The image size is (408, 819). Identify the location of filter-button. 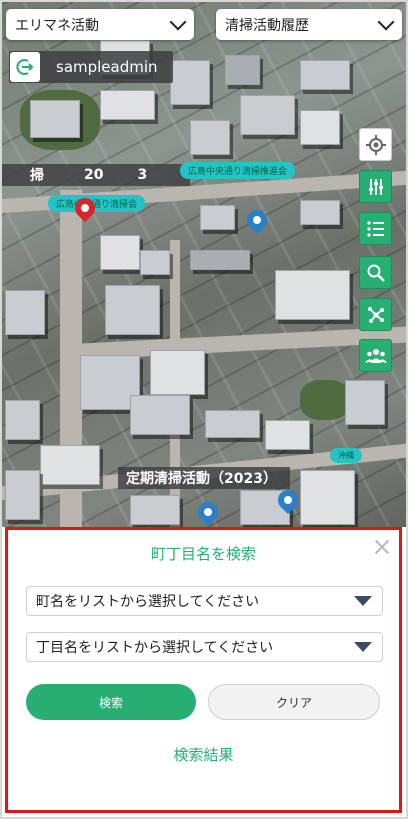
(375, 186).